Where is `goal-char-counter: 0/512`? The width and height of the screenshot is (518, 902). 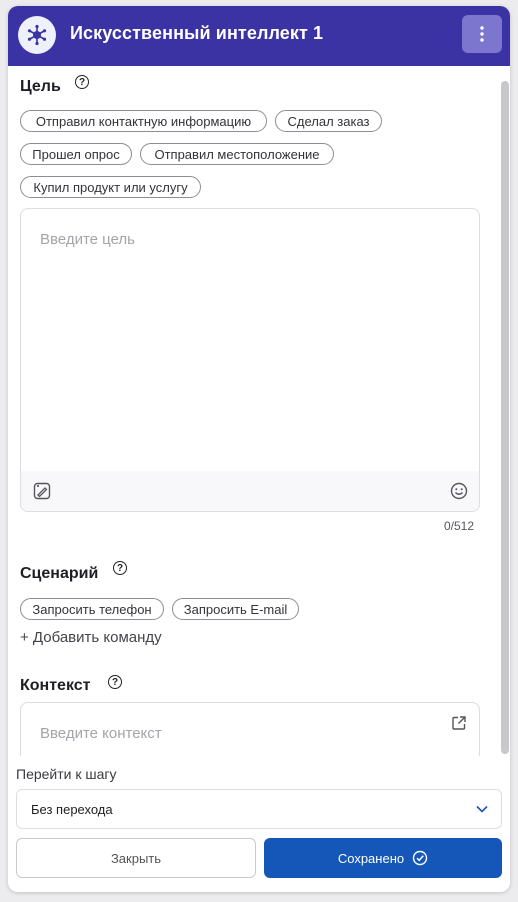 goal-char-counter: 0/512 is located at coordinates (459, 526).